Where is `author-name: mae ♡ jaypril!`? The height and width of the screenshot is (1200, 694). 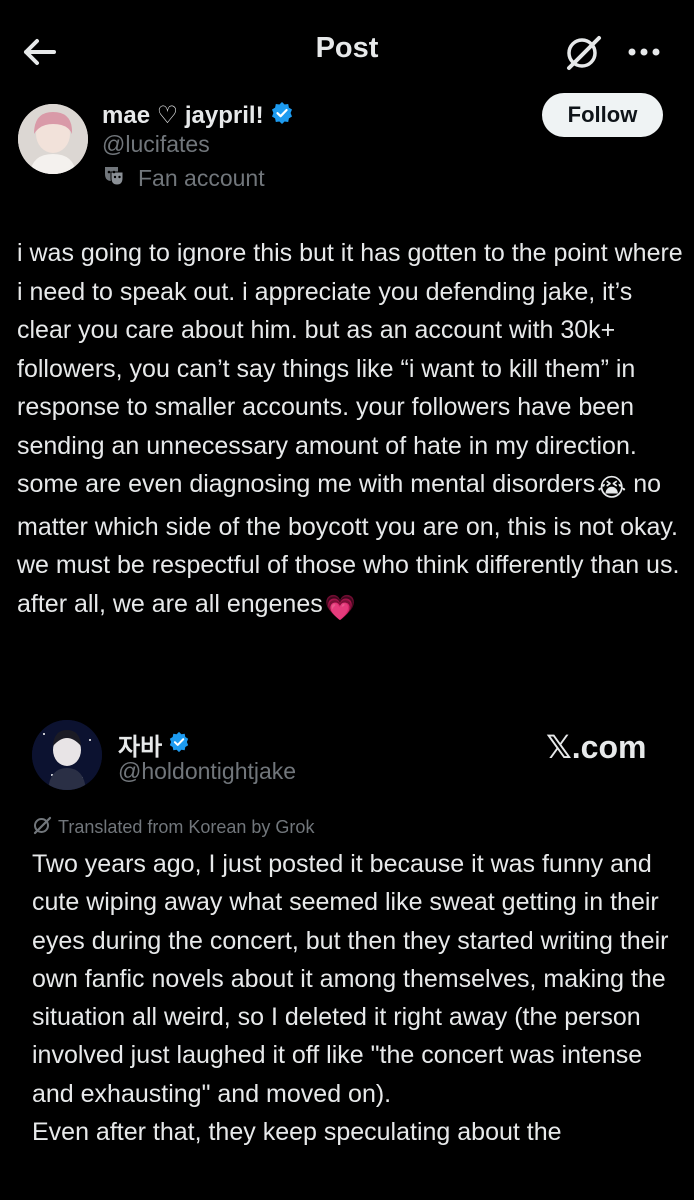
author-name: mae ♡ jaypril! is located at coordinates (183, 115).